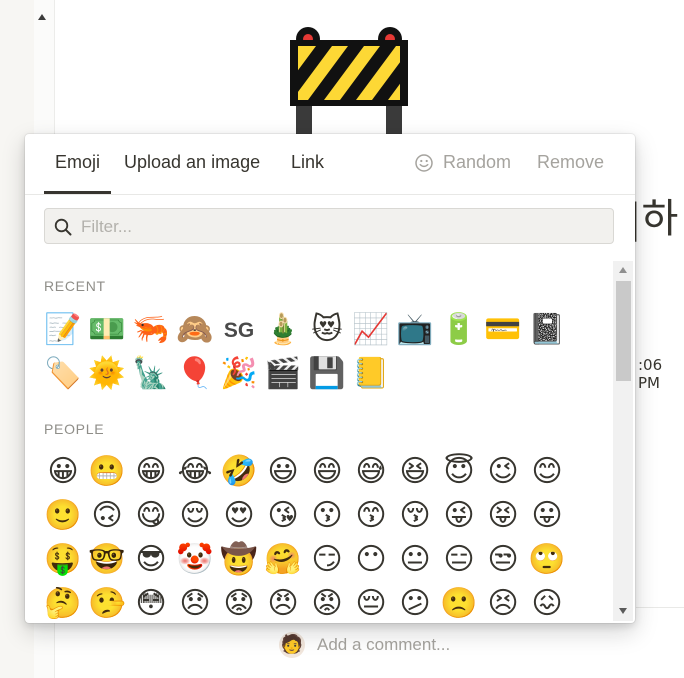 The image size is (684, 678). Describe the element at coordinates (75, 286) in the screenshot. I see `section-label-recent: RECENT` at that location.